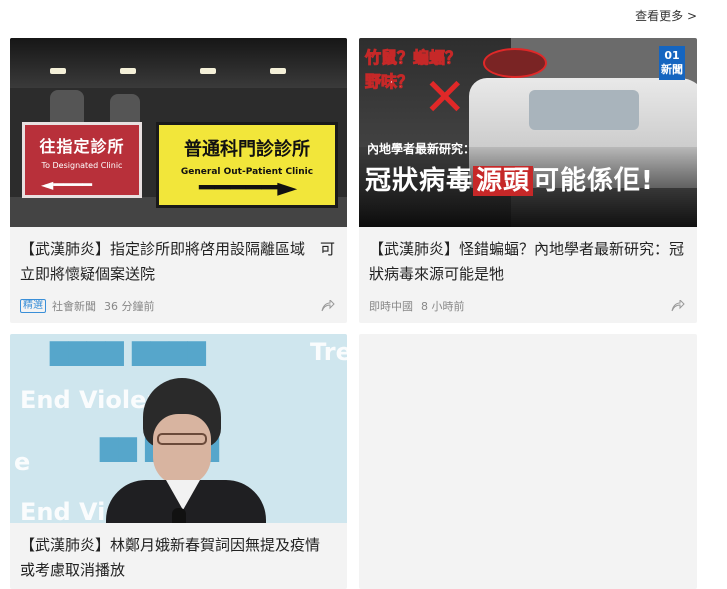 This screenshot has height=589, width=727. What do you see at coordinates (33, 306) in the screenshot?
I see `featured-badge: 精選` at bounding box center [33, 306].